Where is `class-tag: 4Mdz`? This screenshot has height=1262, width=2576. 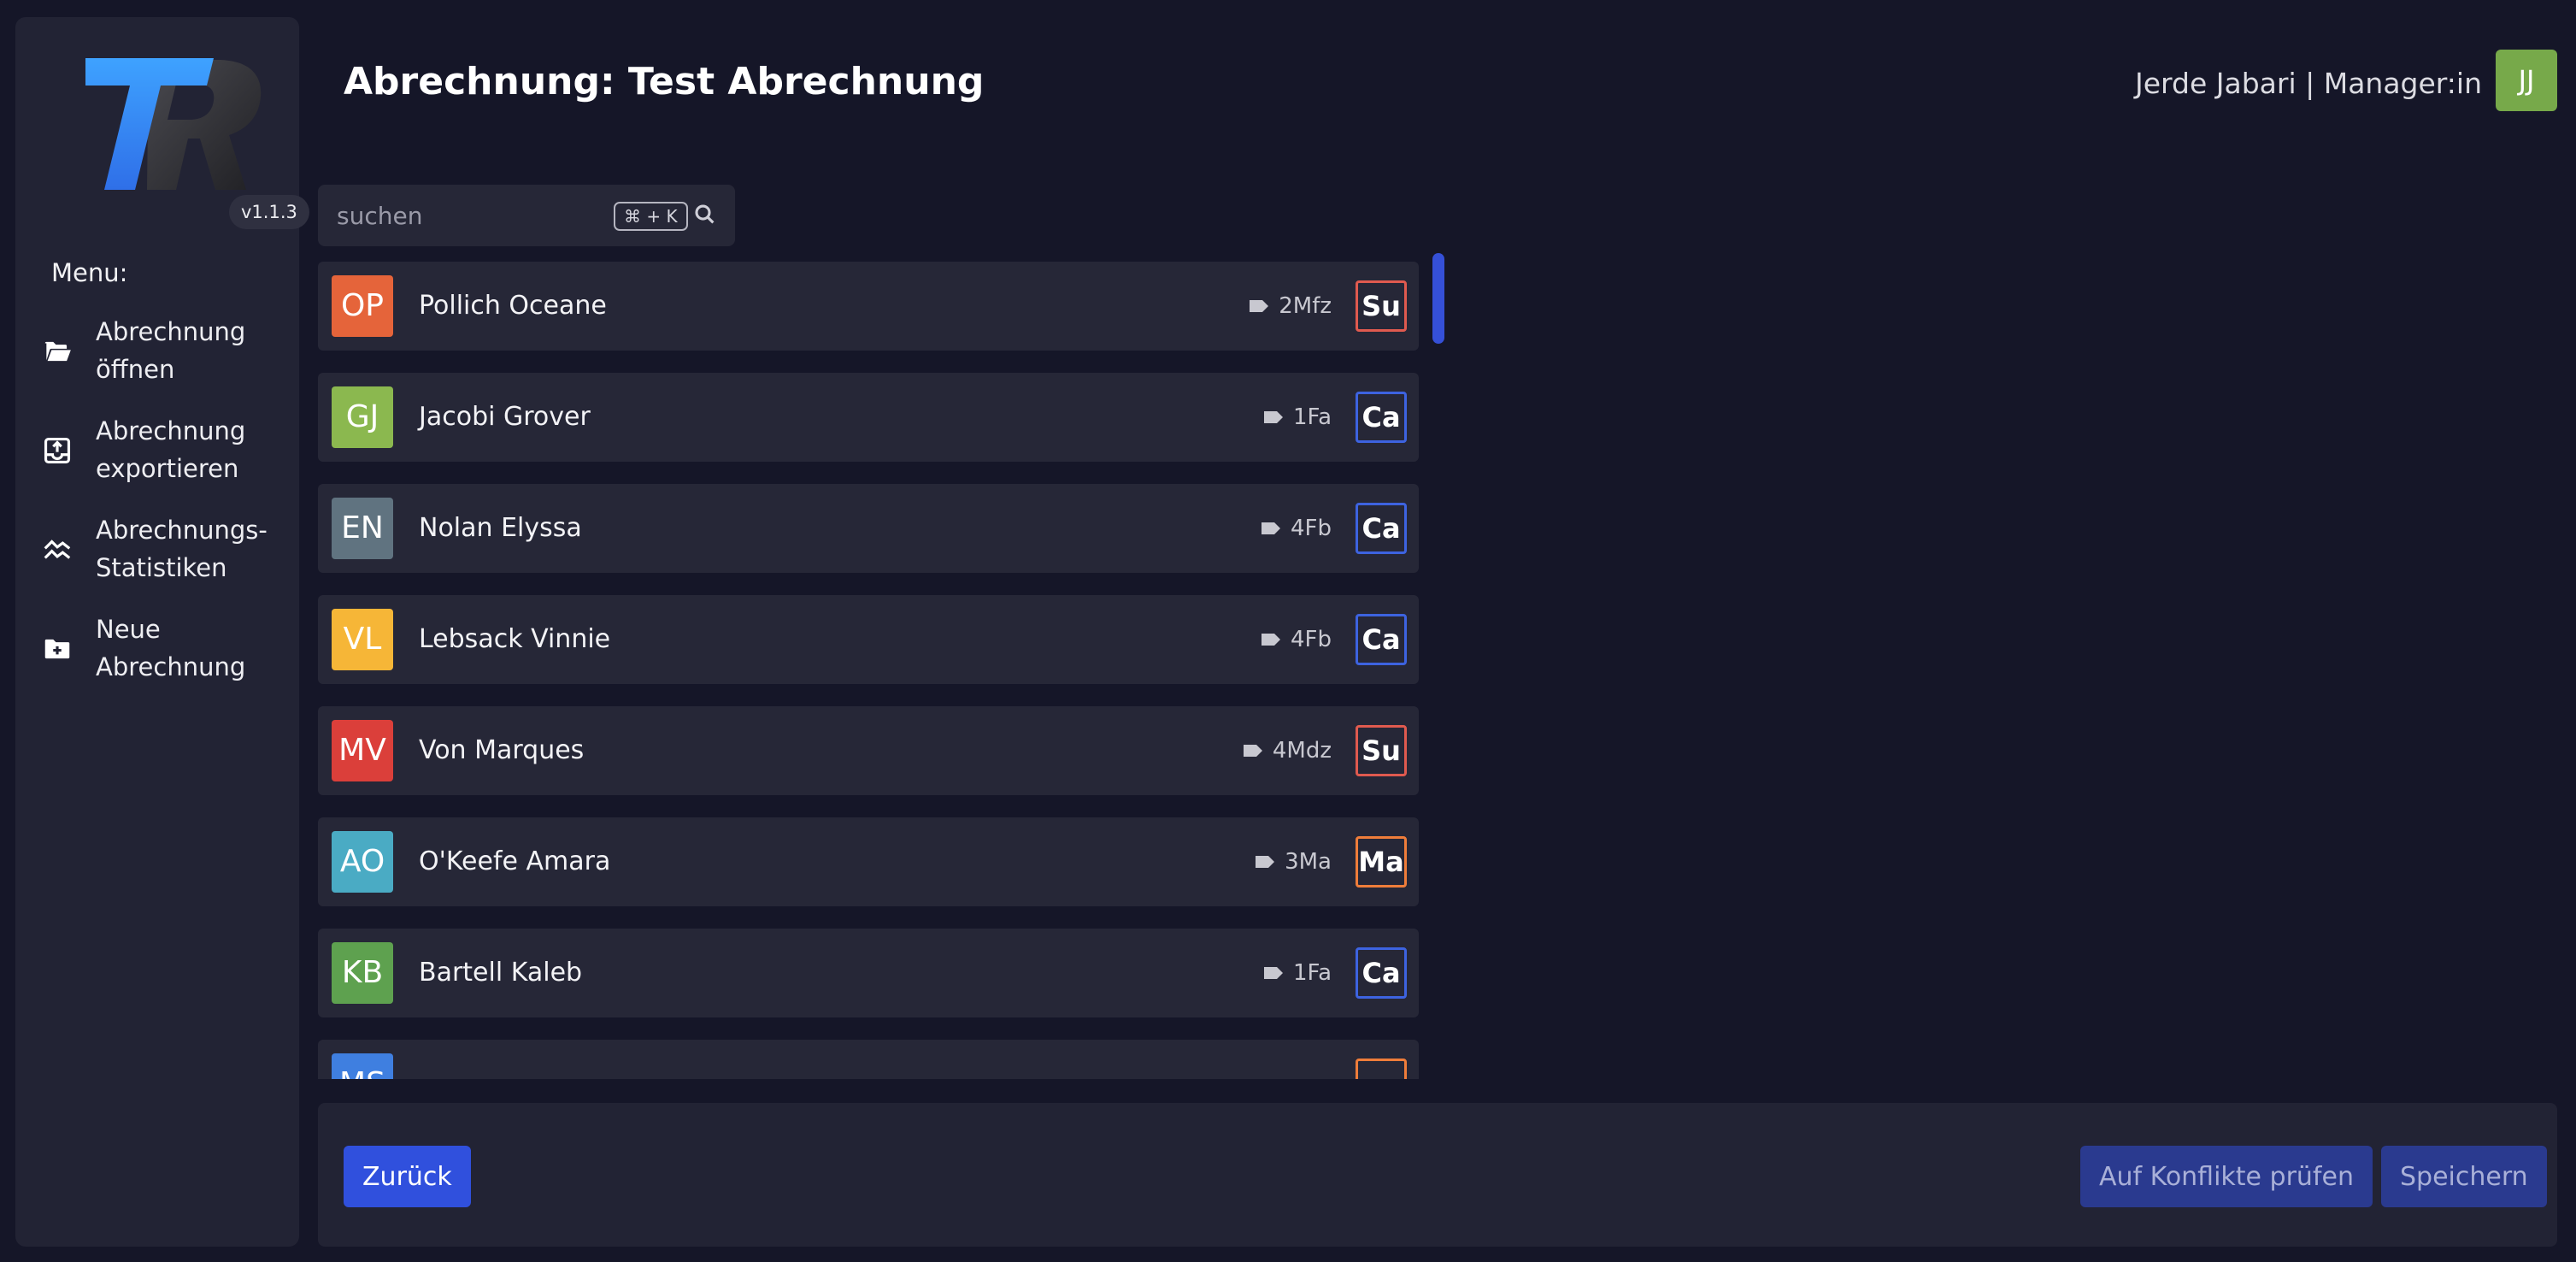
class-tag: 4Mdz is located at coordinates (1287, 751).